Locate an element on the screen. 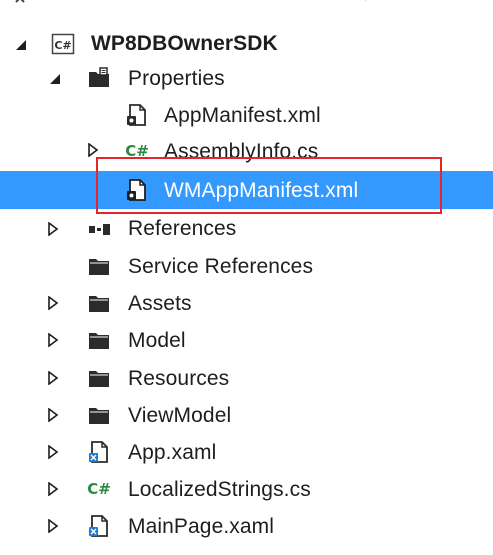 The width and height of the screenshot is (493, 555). tree-row-resources: Resources is located at coordinates (246, 378).